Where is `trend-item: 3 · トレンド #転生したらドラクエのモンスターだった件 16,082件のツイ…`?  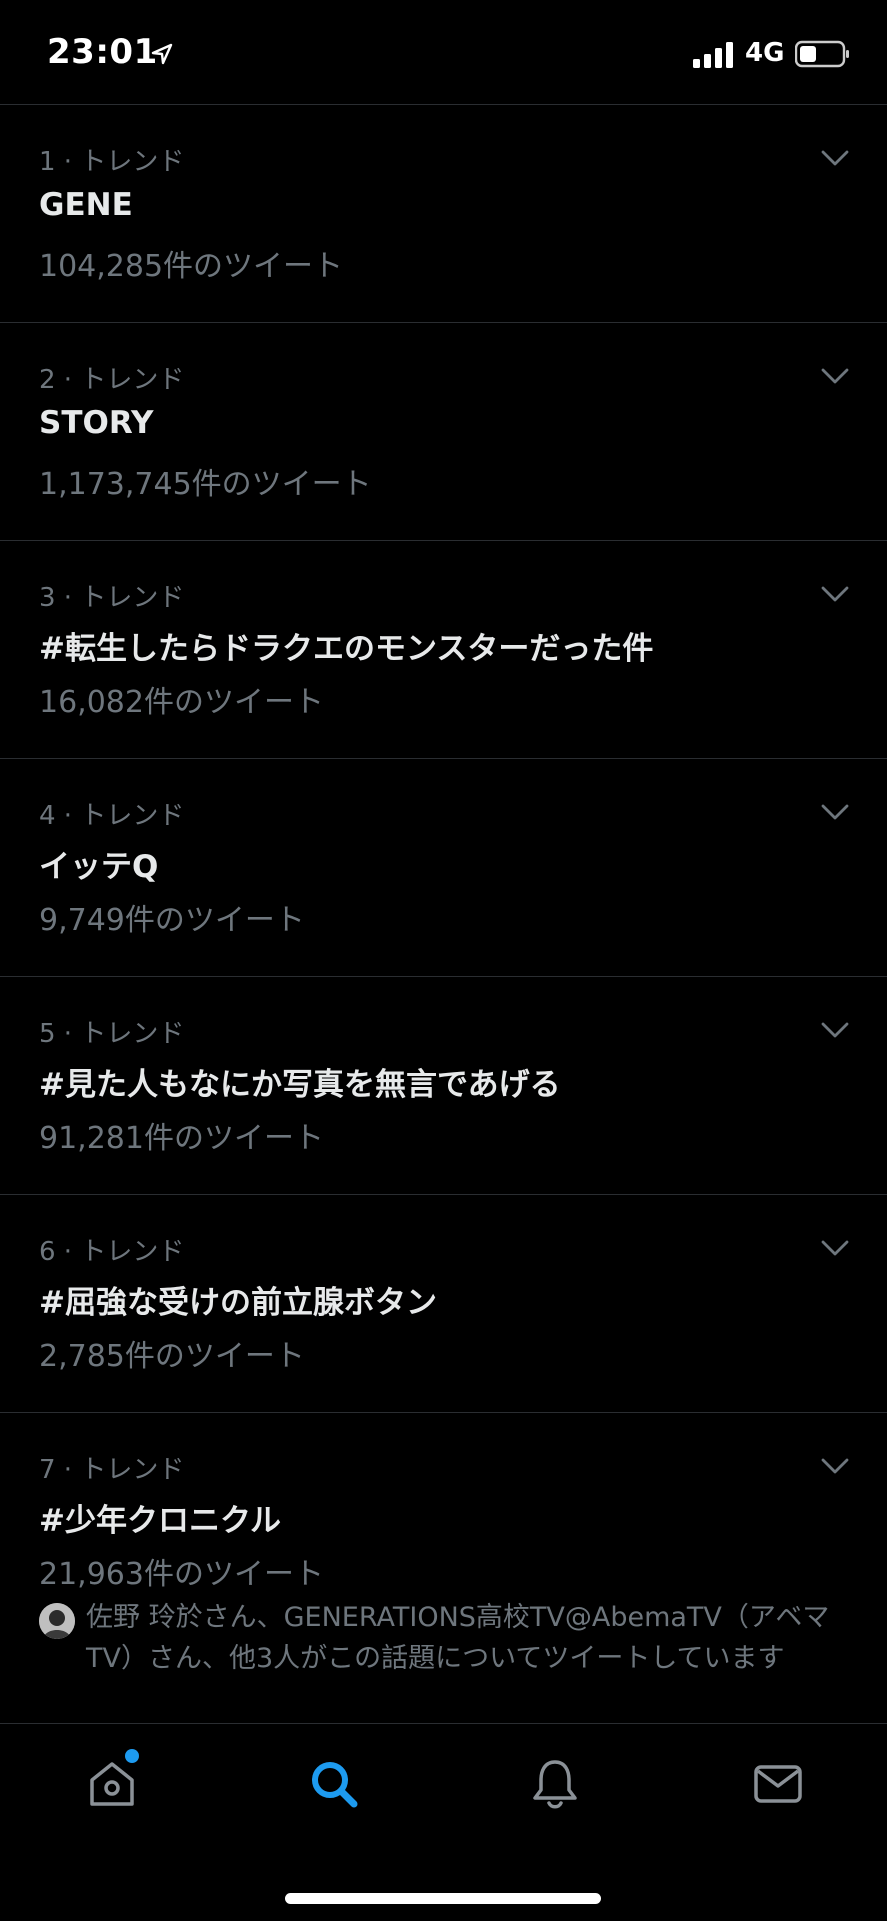
trend-item: 3 · トレンド #転生したらドラクエのモンスターだった件 16,082件のツイ… is located at coordinates (443, 649).